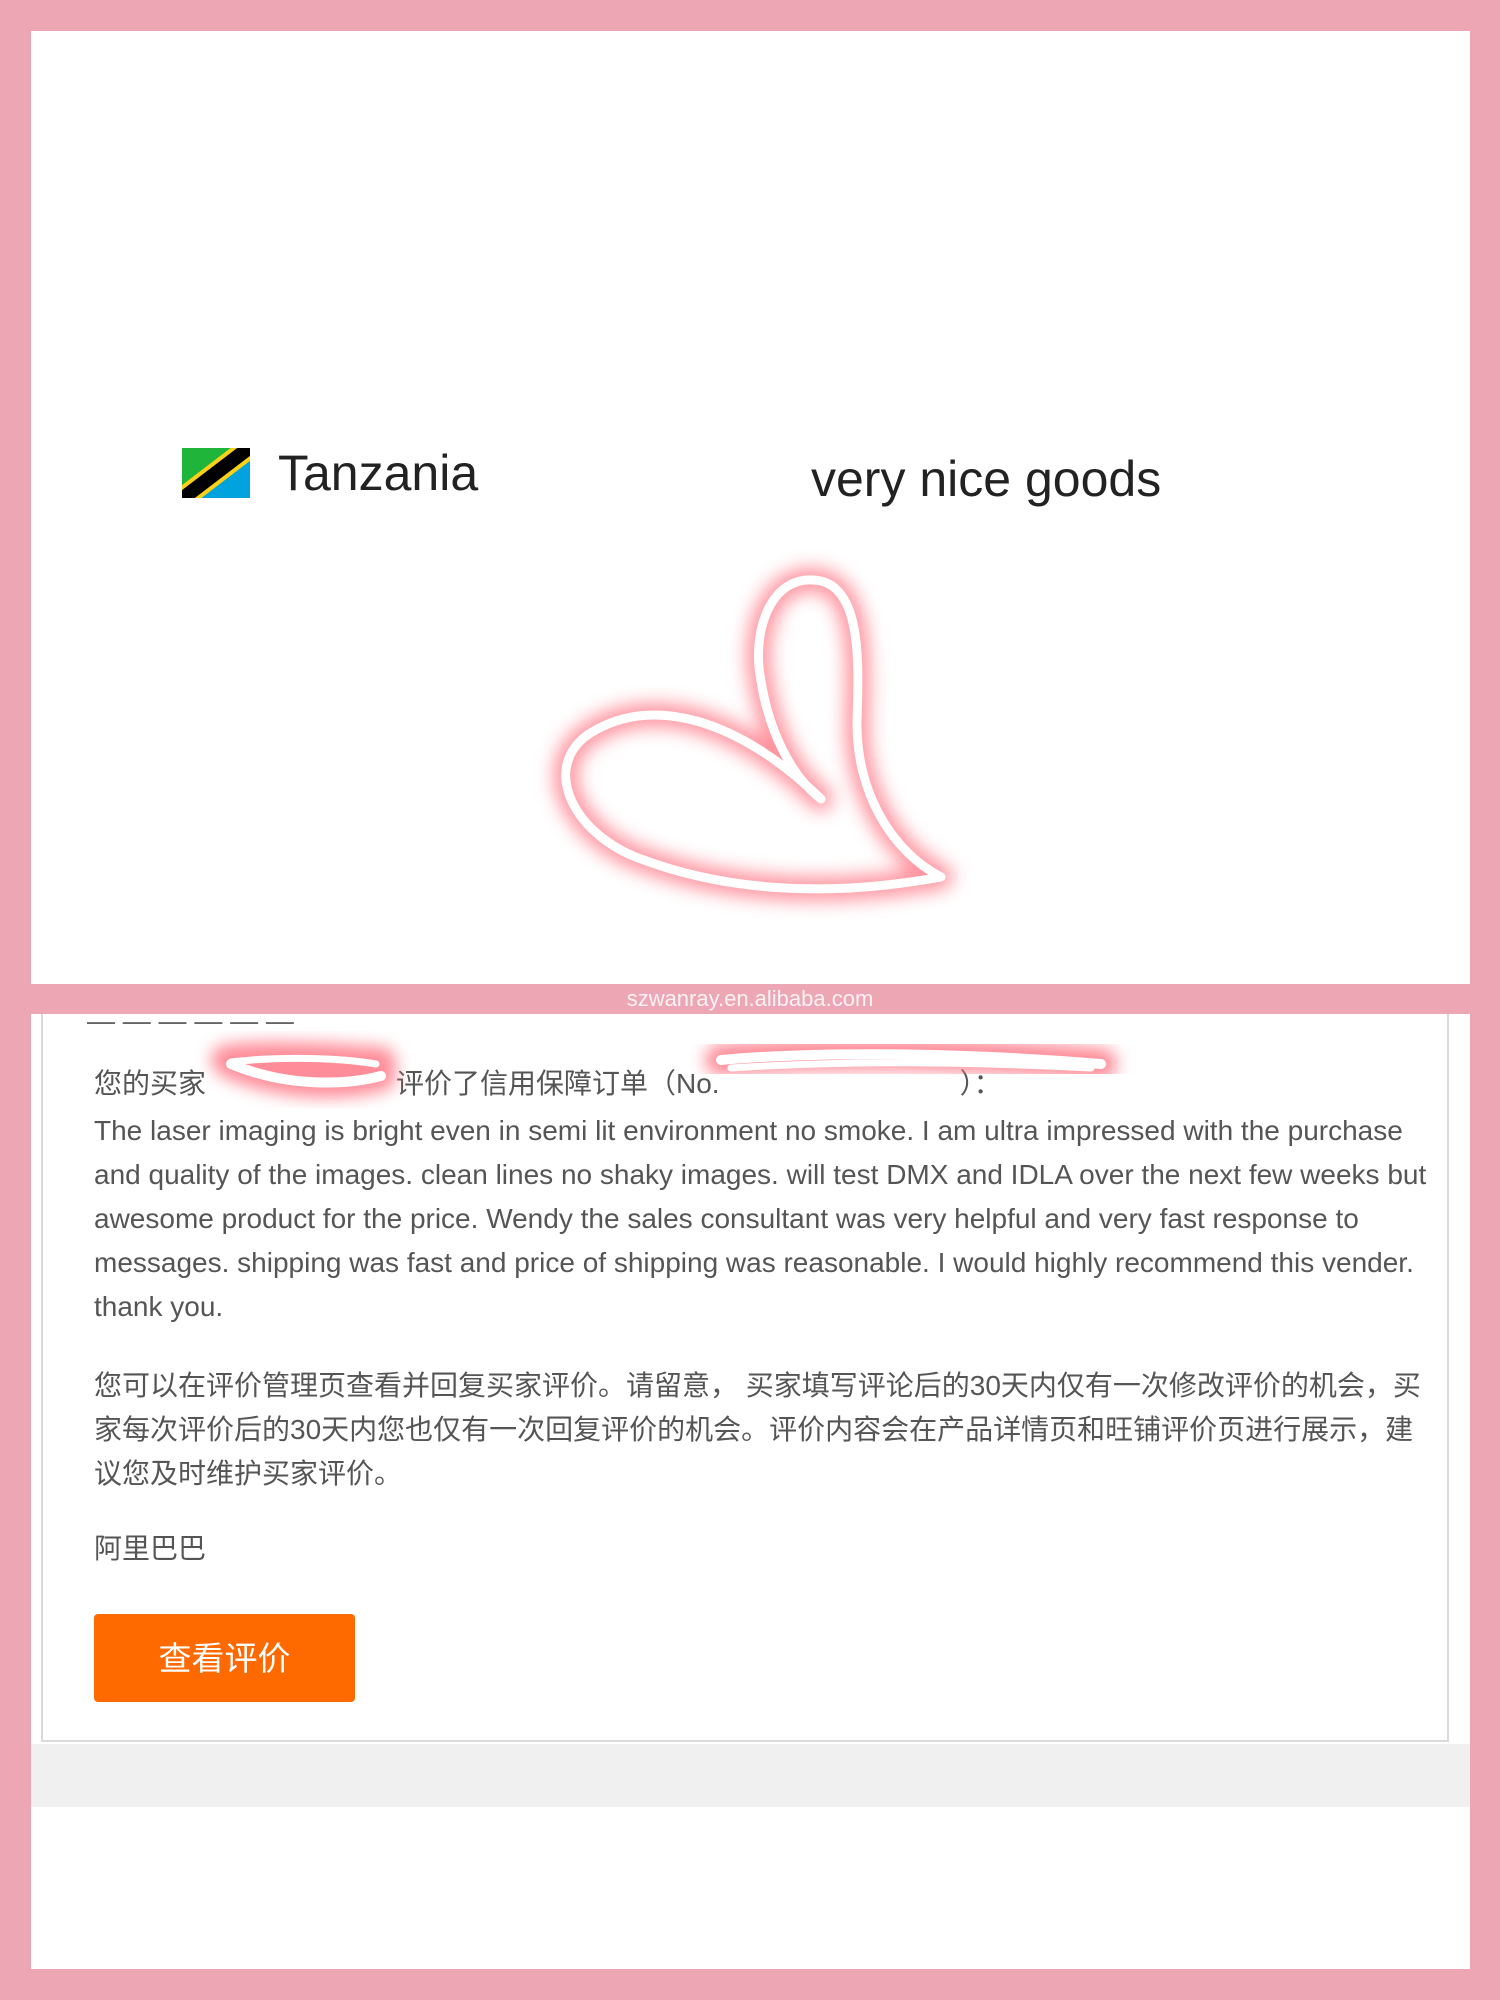 The image size is (1500, 2000). What do you see at coordinates (378, 473) in the screenshot?
I see `country-name: Tanzania` at bounding box center [378, 473].